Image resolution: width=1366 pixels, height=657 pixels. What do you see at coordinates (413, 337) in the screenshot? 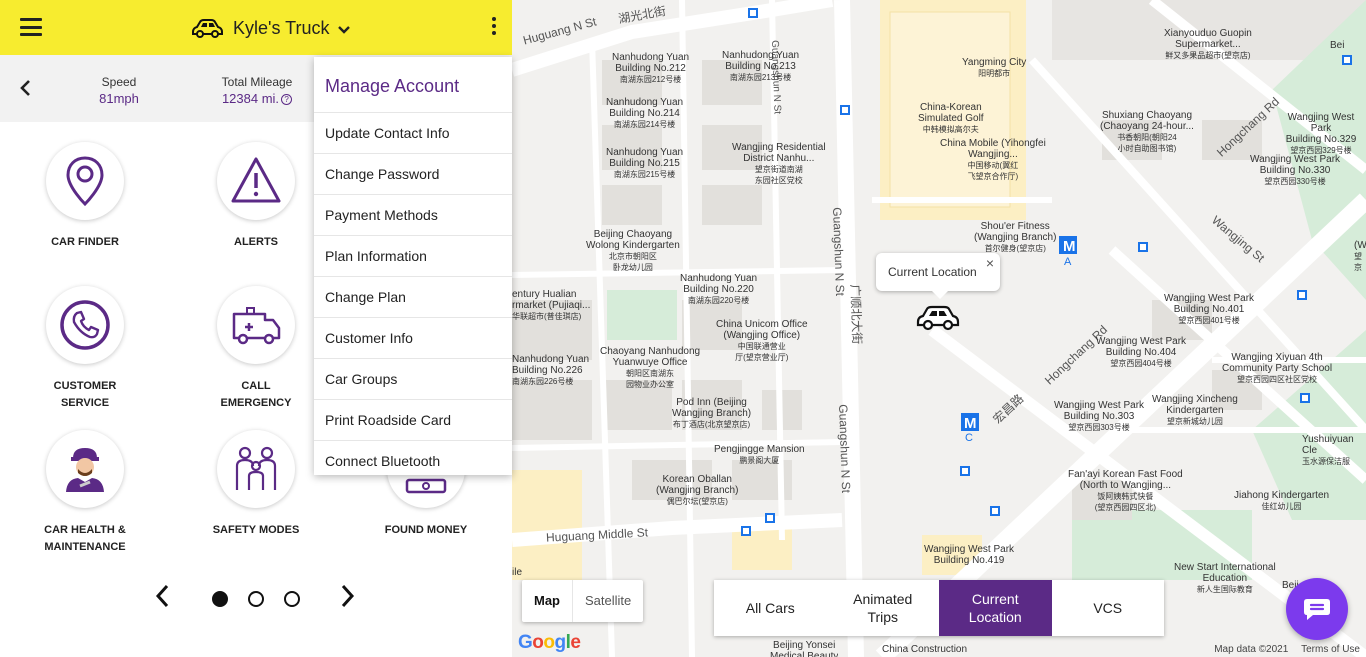
I see `menu-item-customer-info: Customer Info` at bounding box center [413, 337].